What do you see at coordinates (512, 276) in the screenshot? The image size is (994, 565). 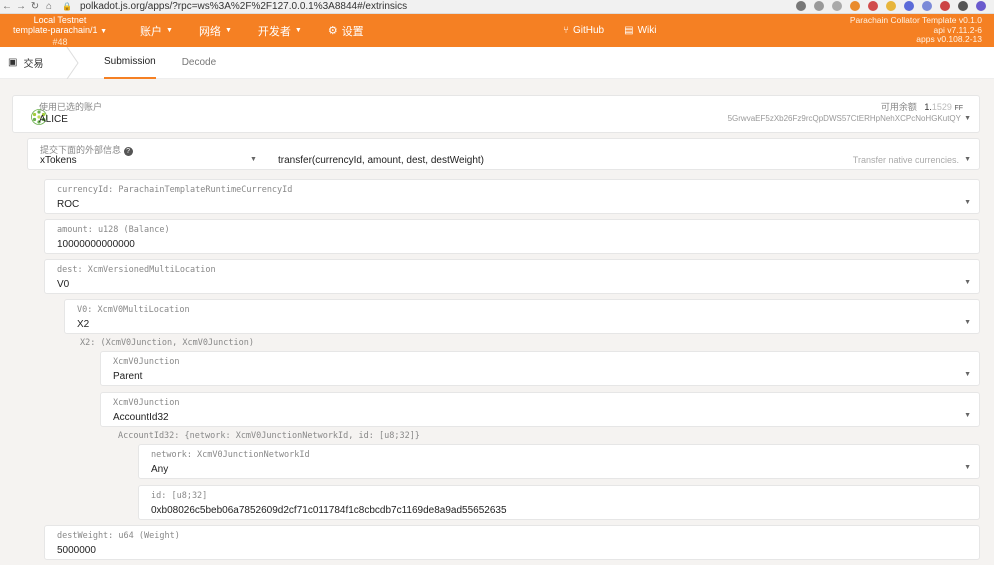 I see `param-dest: dest: XcmVersionedMultiLocation V0 ▼` at bounding box center [512, 276].